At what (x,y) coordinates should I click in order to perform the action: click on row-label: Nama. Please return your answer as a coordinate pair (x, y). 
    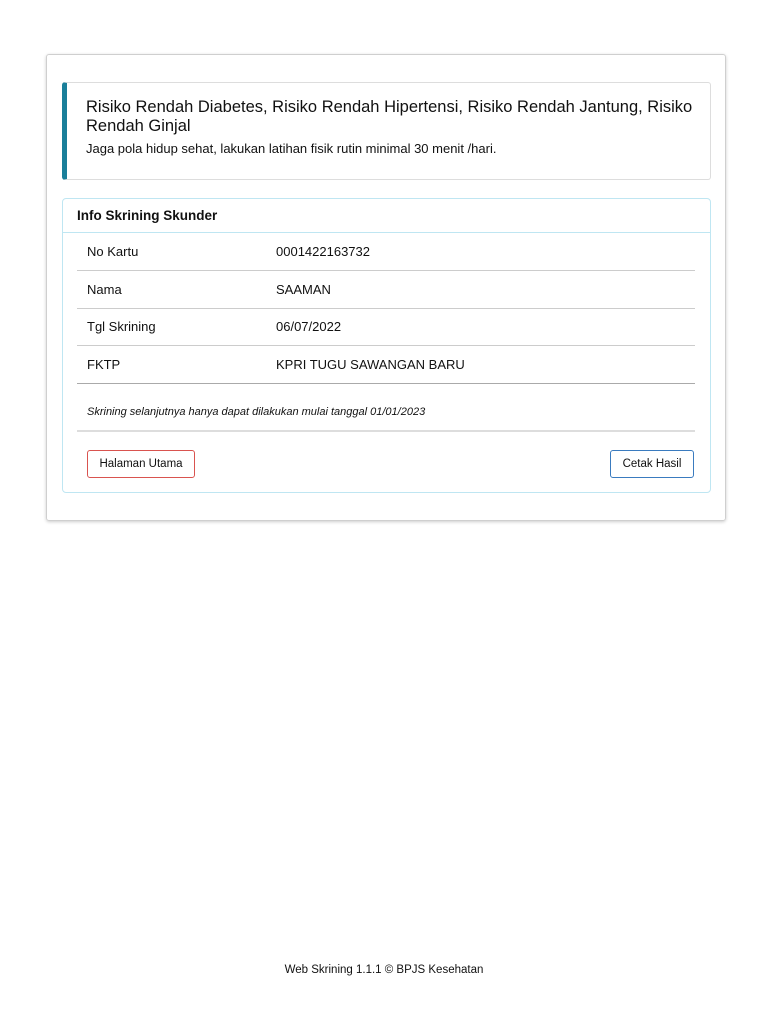
    Looking at the image, I should click on (176, 289).